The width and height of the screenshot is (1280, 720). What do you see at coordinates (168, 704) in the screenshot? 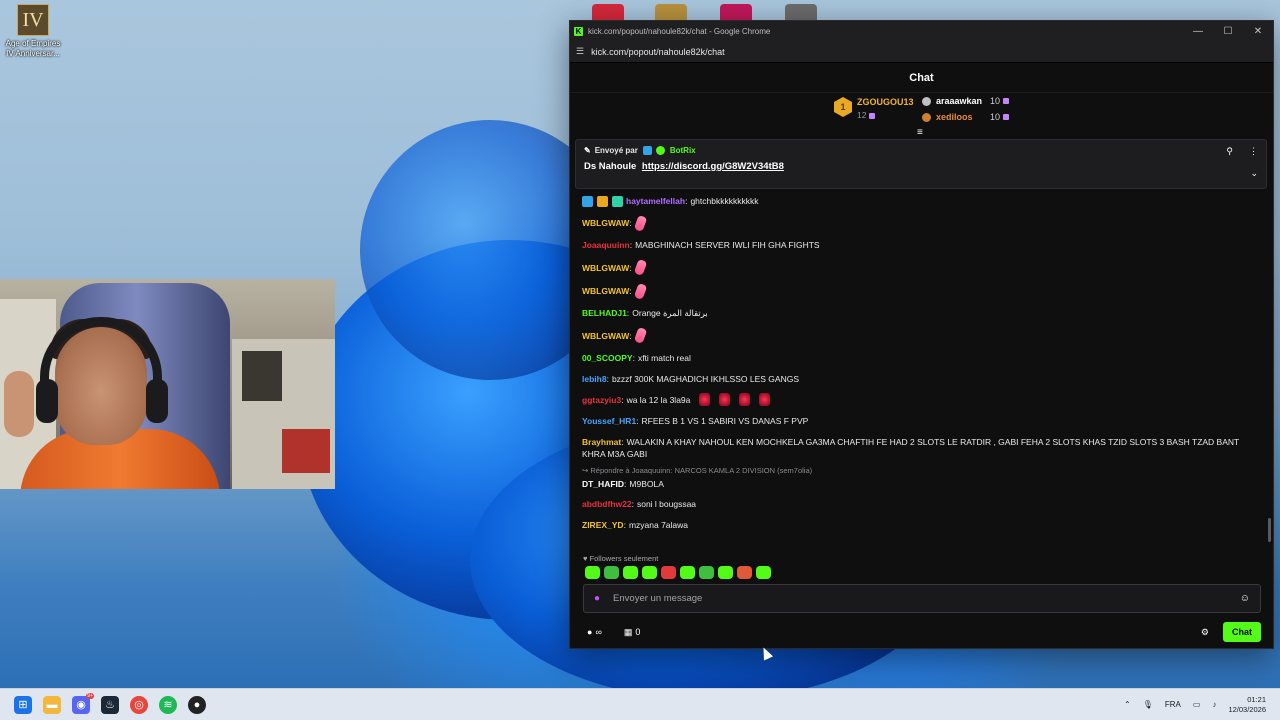
I see `spotify-icon: ≋` at bounding box center [168, 704].